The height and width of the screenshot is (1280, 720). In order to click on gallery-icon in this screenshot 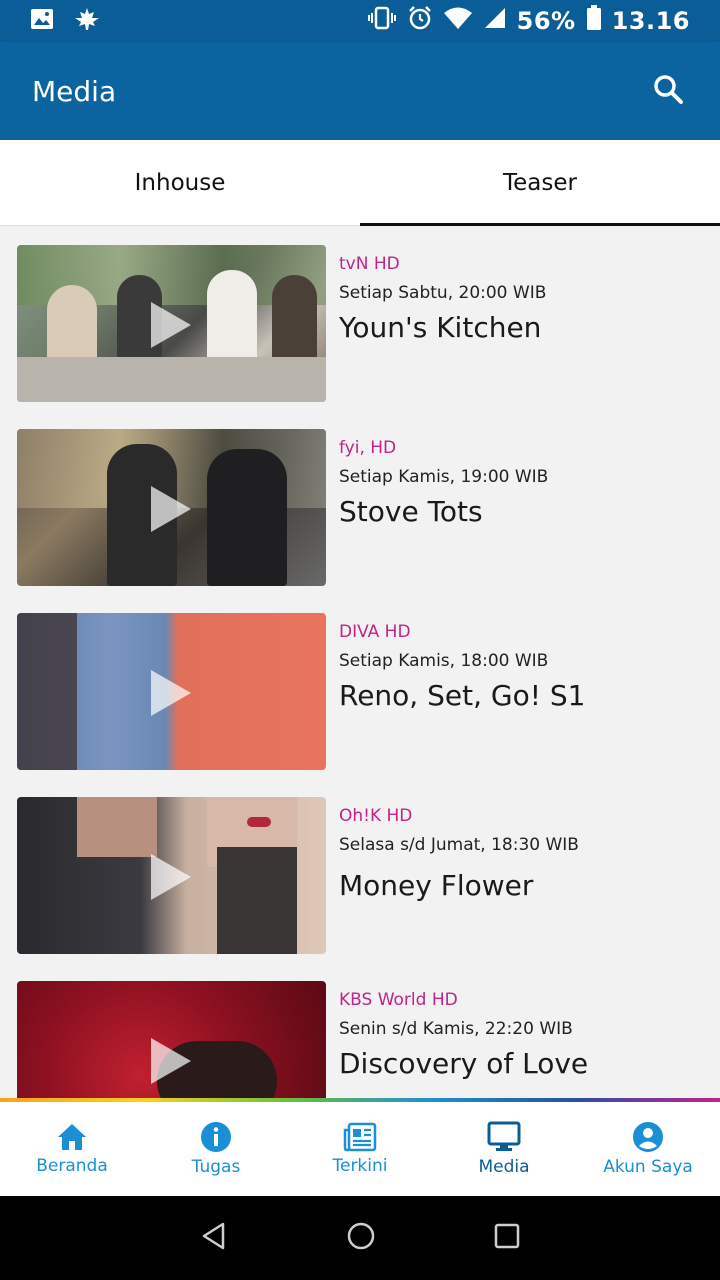, I will do `click(42, 21)`.